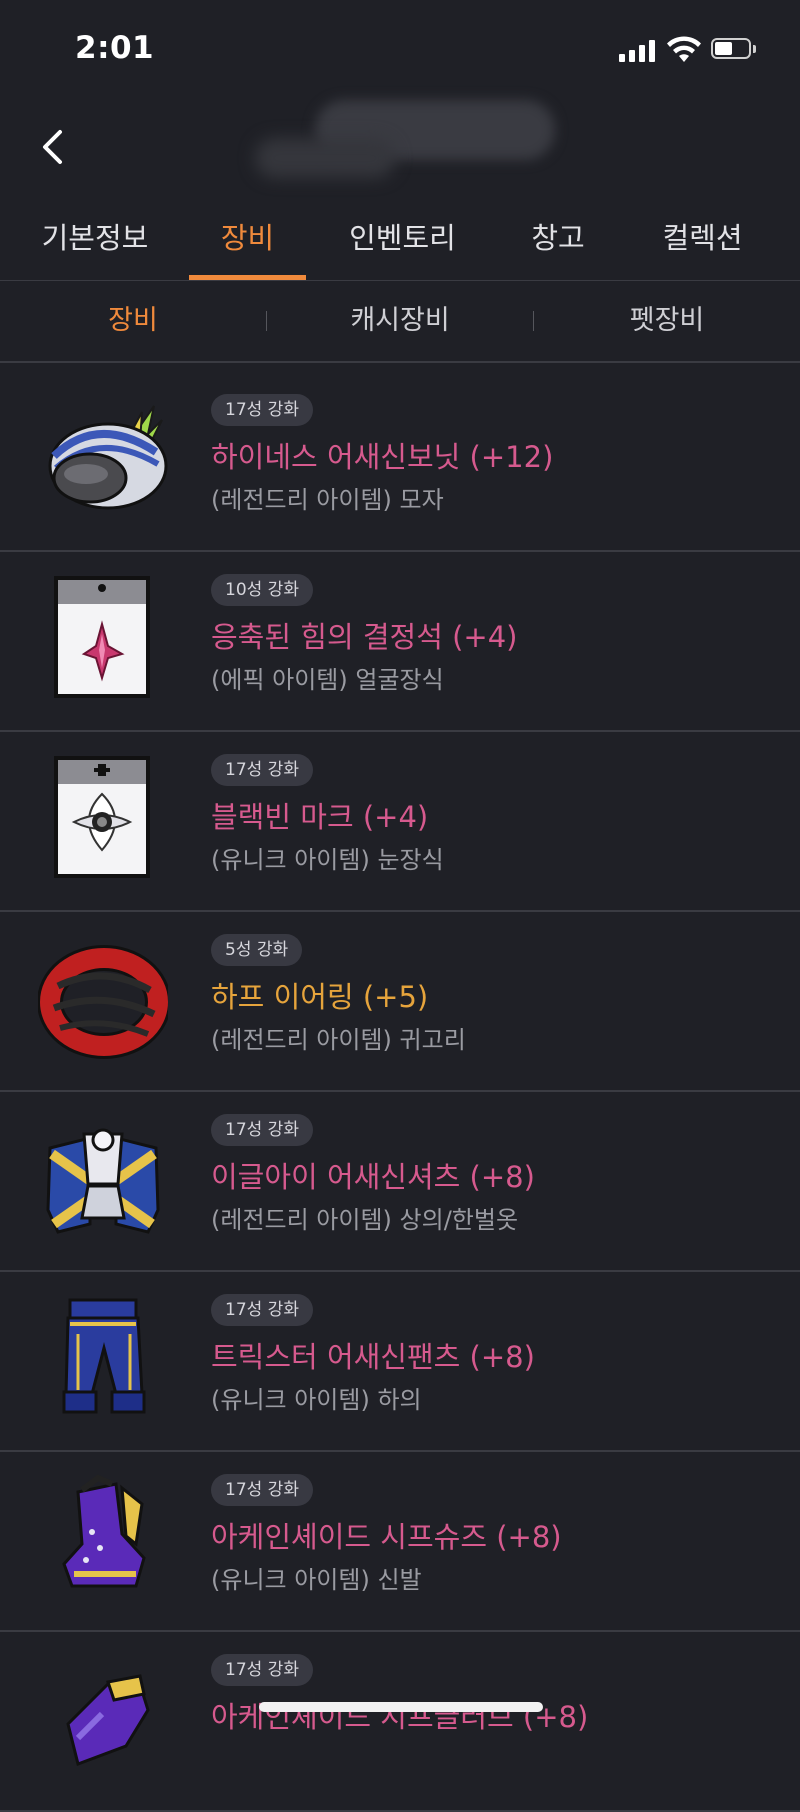 This screenshot has width=800, height=1812. Describe the element at coordinates (262, 590) in the screenshot. I see `star-force-badge: 10성 강화` at that location.